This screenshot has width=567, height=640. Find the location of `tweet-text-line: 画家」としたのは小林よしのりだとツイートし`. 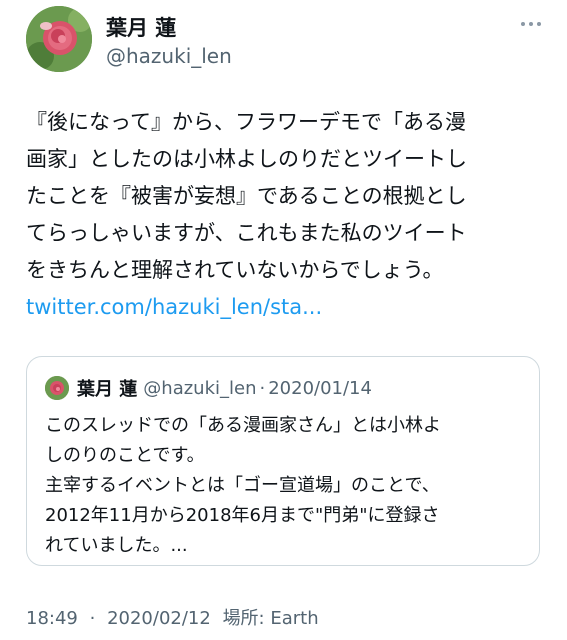

tweet-text-line: 画家」としたのは小林よしのりだとツイートし is located at coordinates (246, 159).